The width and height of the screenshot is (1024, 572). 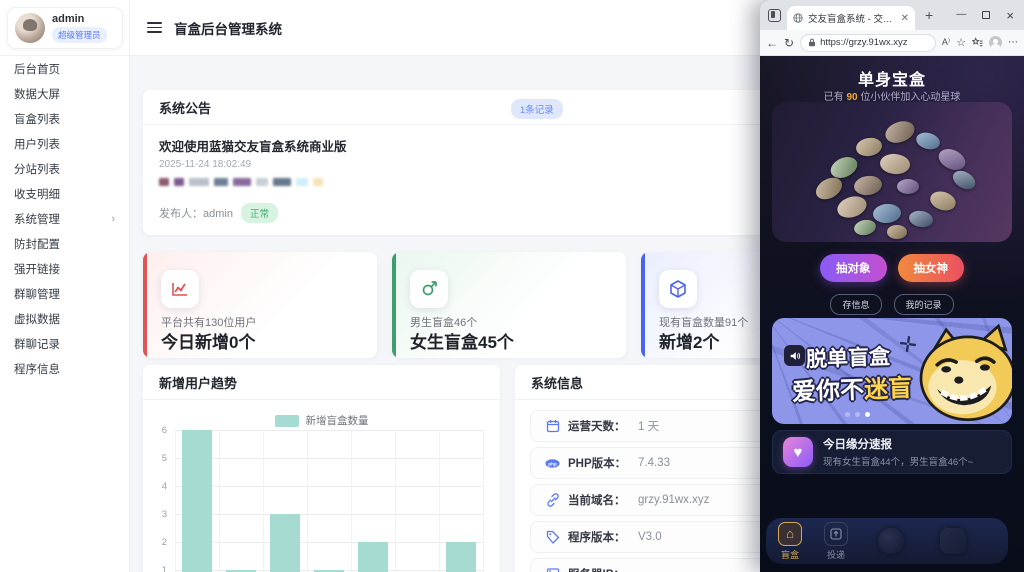 What do you see at coordinates (789, 43) in the screenshot?
I see `refresh-button: ↻` at bounding box center [789, 43].